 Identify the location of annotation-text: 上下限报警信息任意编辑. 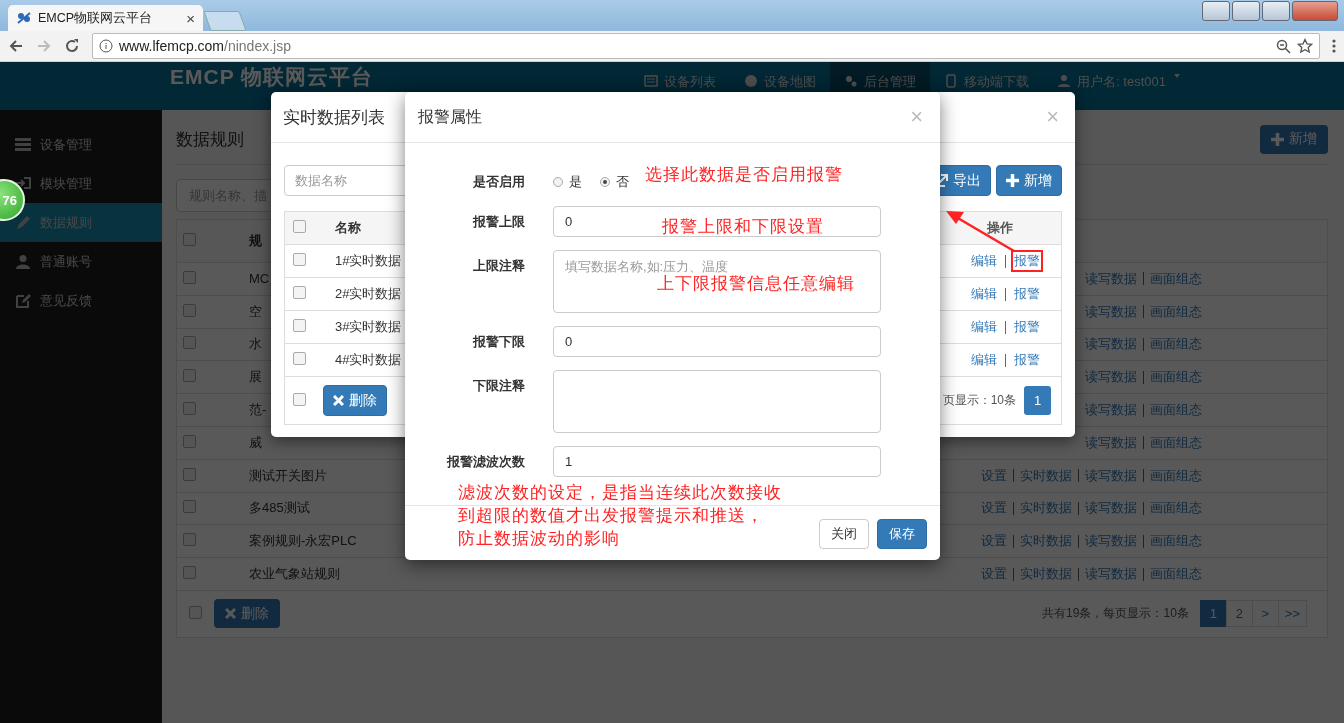
(756, 284).